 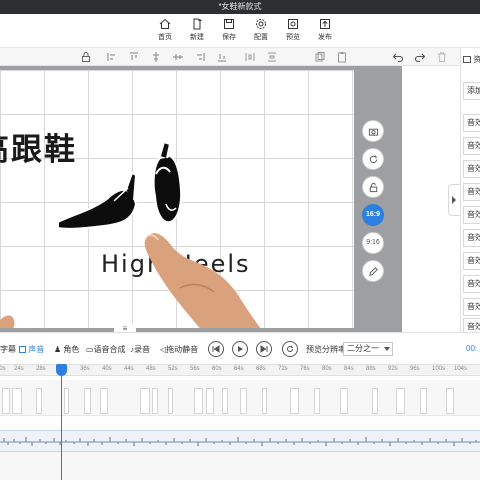 What do you see at coordinates (178, 57) in the screenshot?
I see `align-middle-v-icon` at bounding box center [178, 57].